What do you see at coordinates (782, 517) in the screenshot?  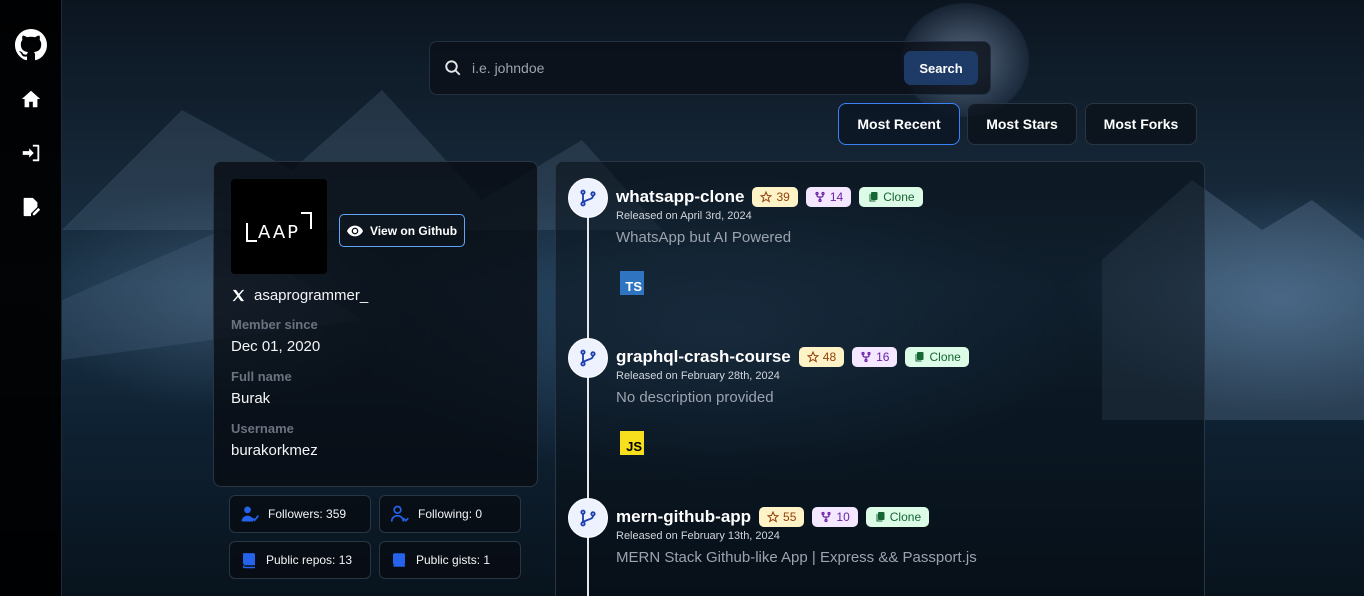 I see `stars-badge: 55` at bounding box center [782, 517].